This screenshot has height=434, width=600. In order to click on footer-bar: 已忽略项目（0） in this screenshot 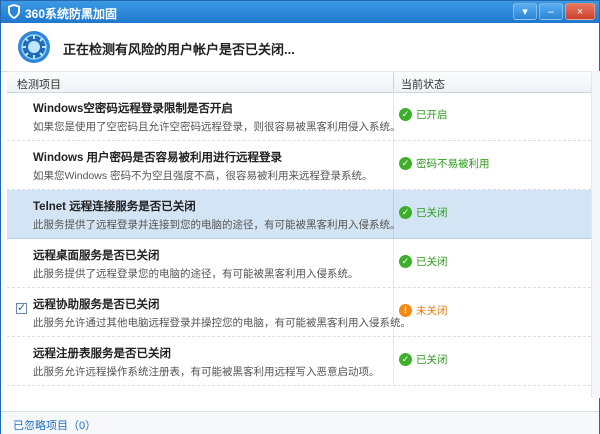, I will do `click(300, 422)`.